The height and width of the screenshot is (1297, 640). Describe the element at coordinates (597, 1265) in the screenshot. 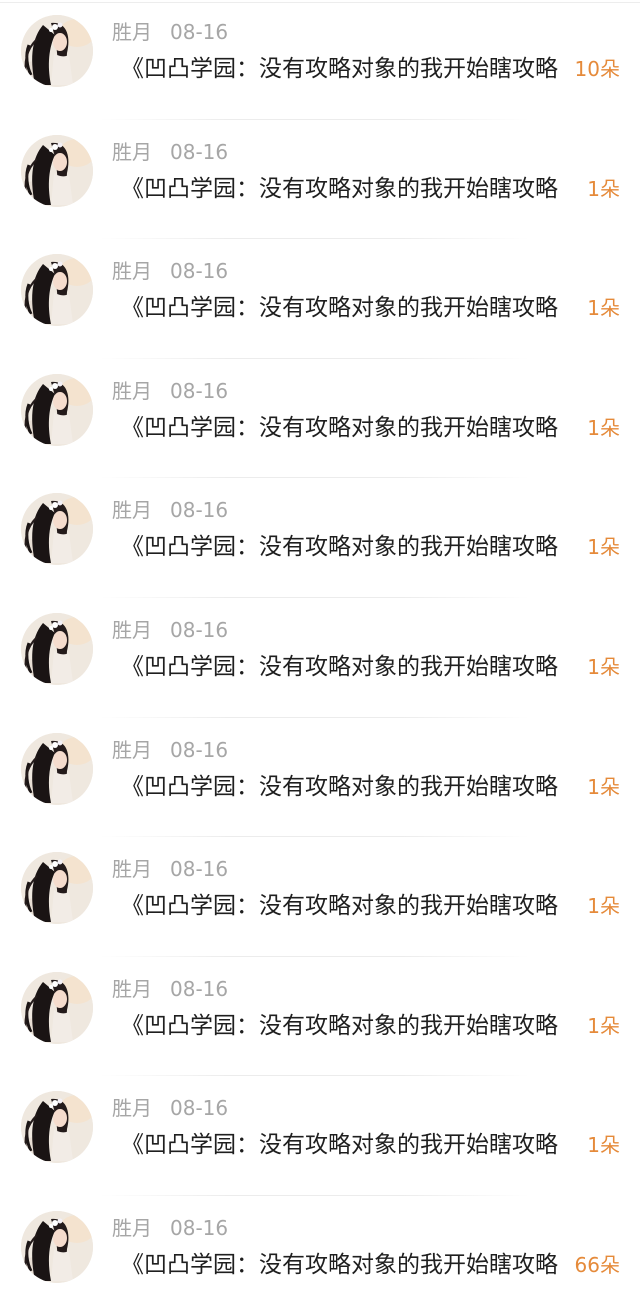

I see `gift-count: 66朵` at that location.